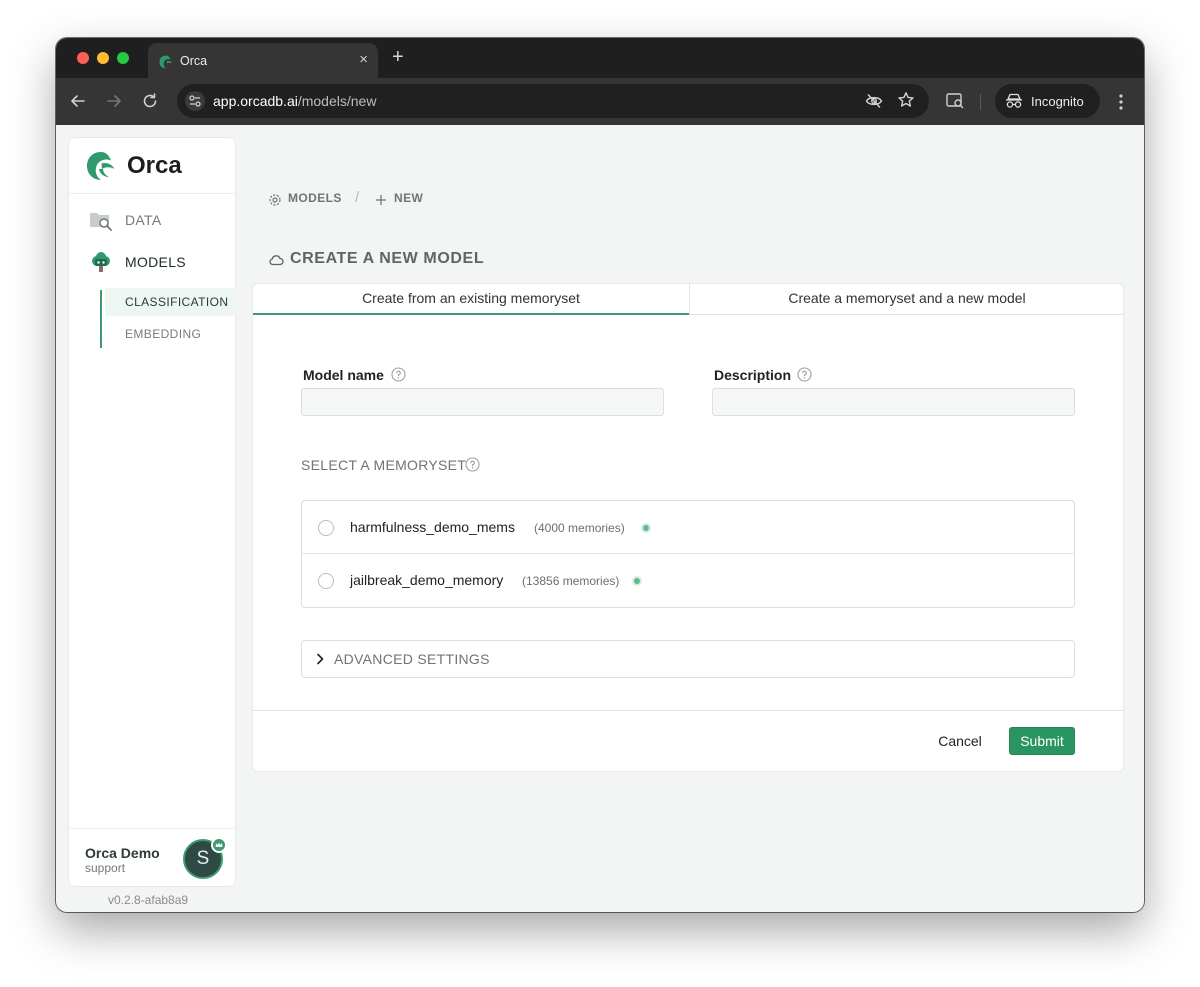 The width and height of the screenshot is (1200, 987). What do you see at coordinates (219, 845) in the screenshot?
I see `crown-badge-icon` at bounding box center [219, 845].